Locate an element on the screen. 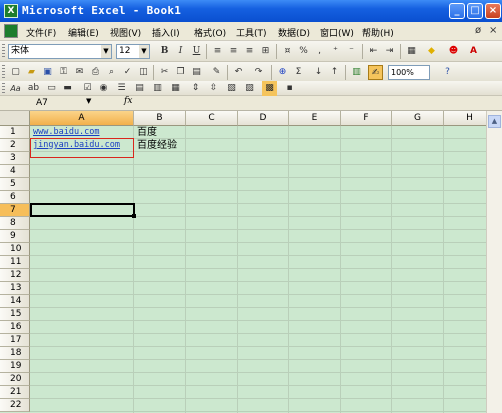  row-header-17: 17 is located at coordinates (15, 340).